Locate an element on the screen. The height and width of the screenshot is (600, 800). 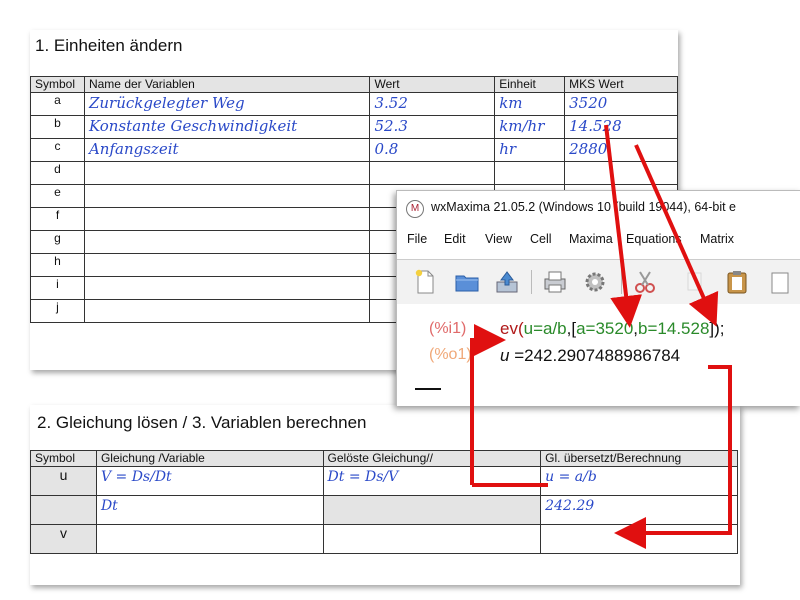
output-eq: = is located at coordinates (517, 355).